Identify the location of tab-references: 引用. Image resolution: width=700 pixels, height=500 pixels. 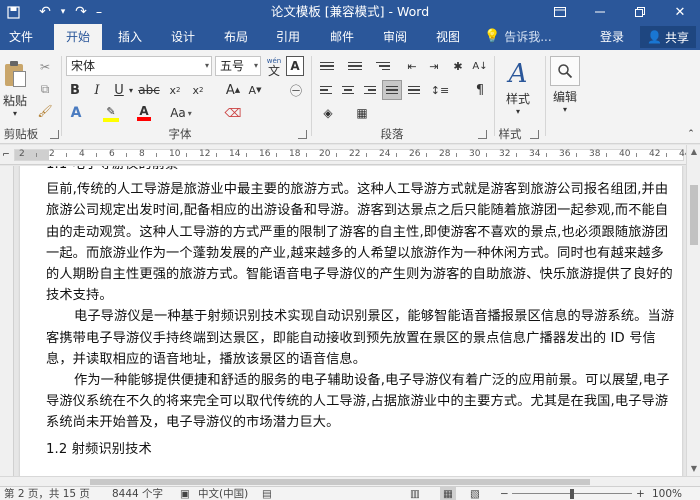
(288, 37).